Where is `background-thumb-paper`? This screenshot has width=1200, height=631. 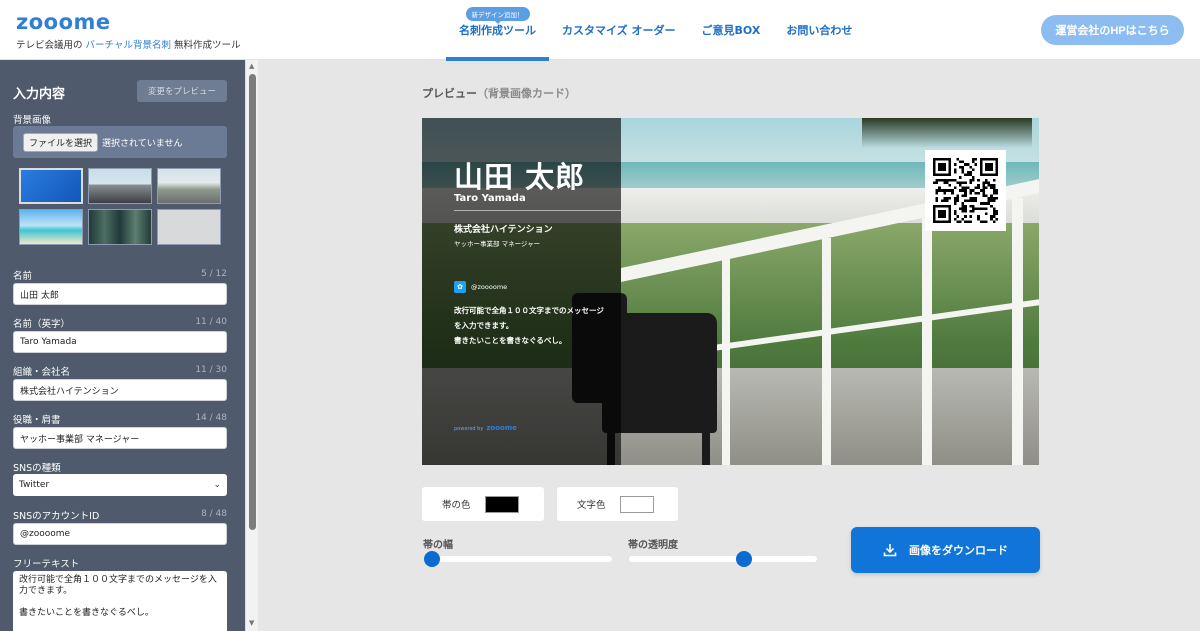
background-thumb-paper is located at coordinates (189, 227).